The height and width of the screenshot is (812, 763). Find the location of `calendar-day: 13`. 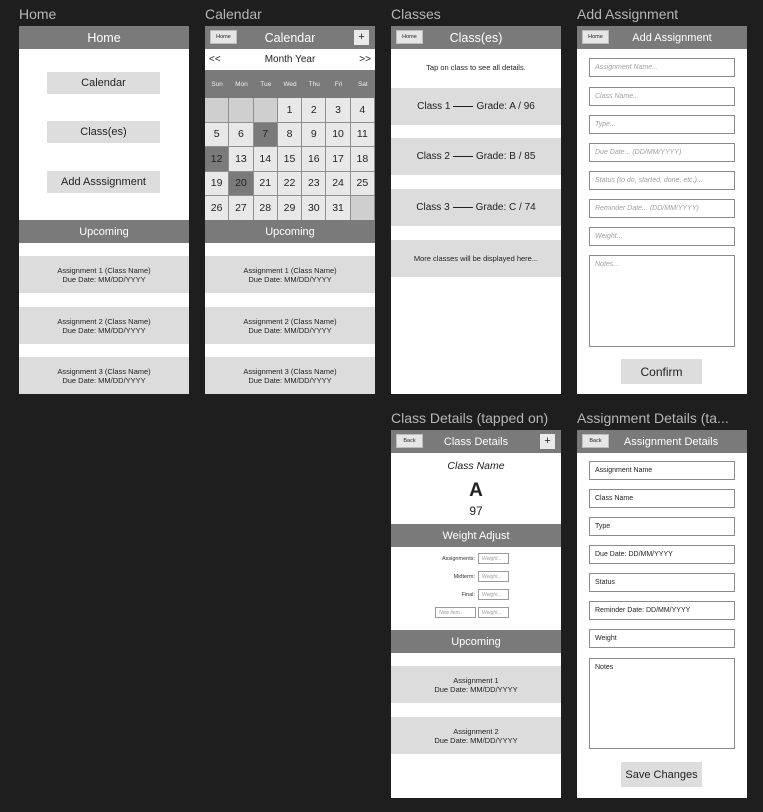

calendar-day: 13 is located at coordinates (241, 159).